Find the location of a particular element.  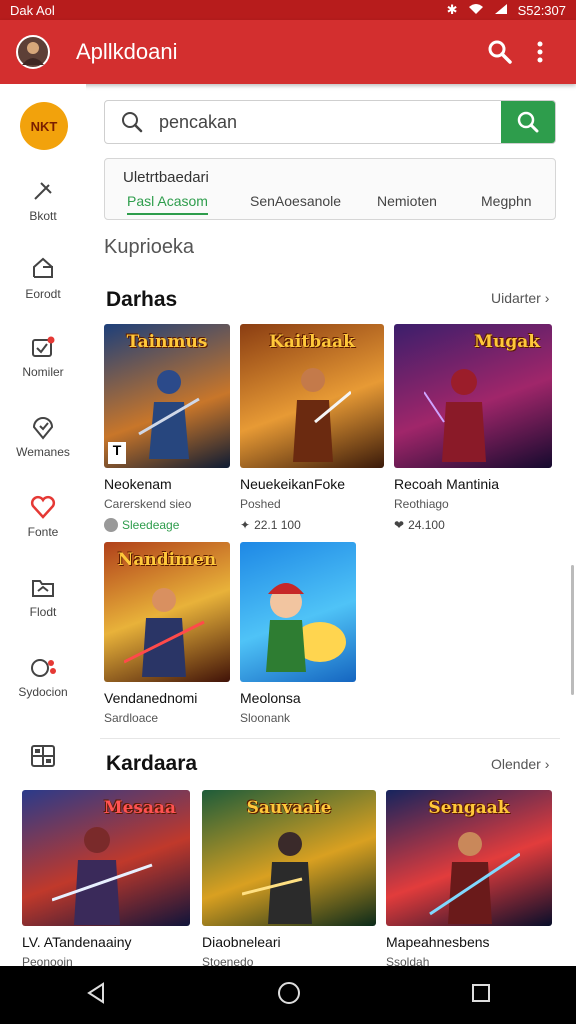

search-button is located at coordinates (528, 122).